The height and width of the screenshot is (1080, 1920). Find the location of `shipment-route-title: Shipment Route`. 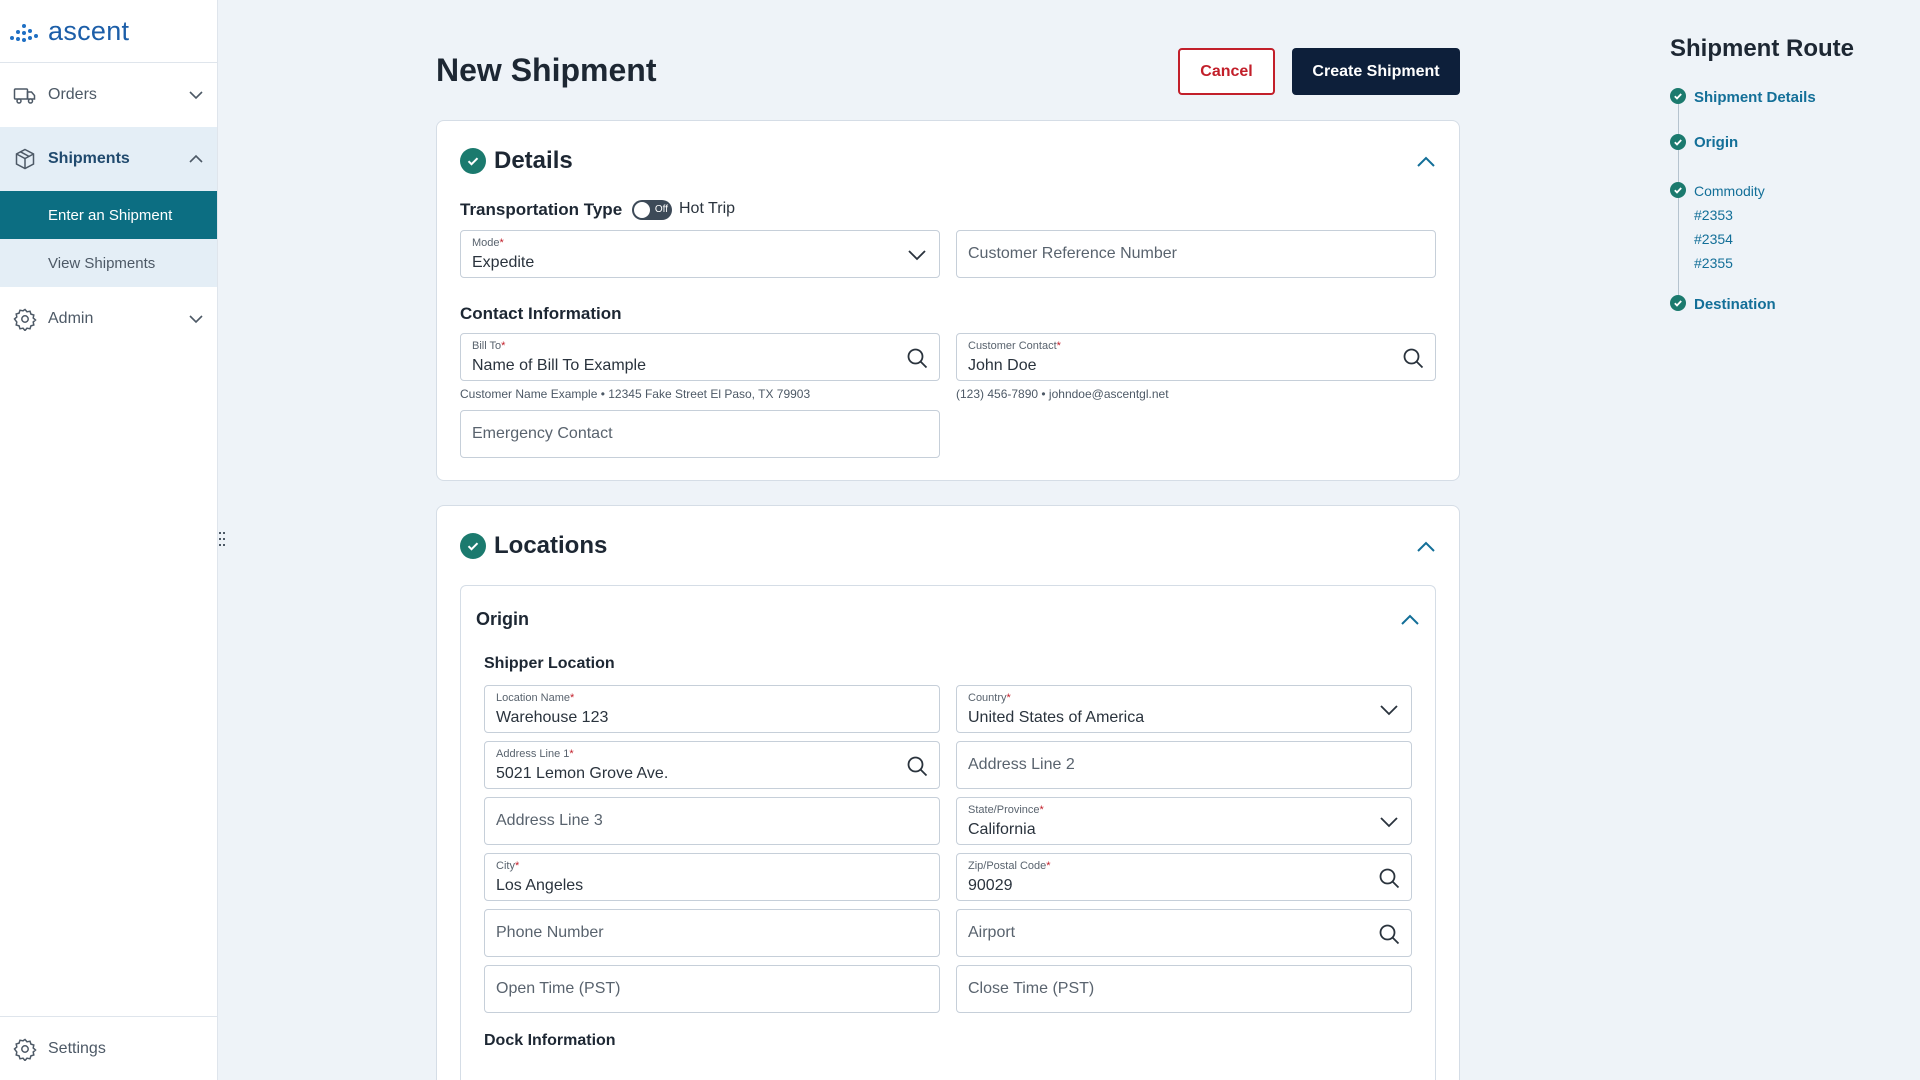

shipment-route-title: Shipment Route is located at coordinates (1762, 48).